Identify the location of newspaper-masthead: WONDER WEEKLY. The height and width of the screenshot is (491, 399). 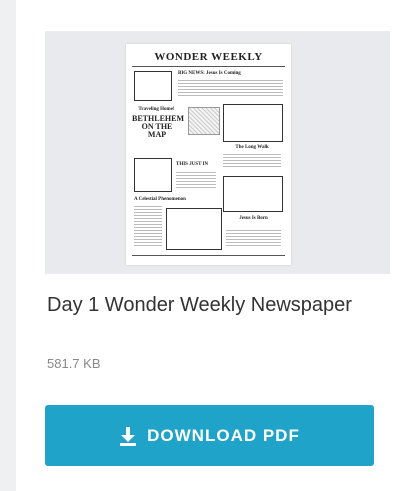
(208, 57).